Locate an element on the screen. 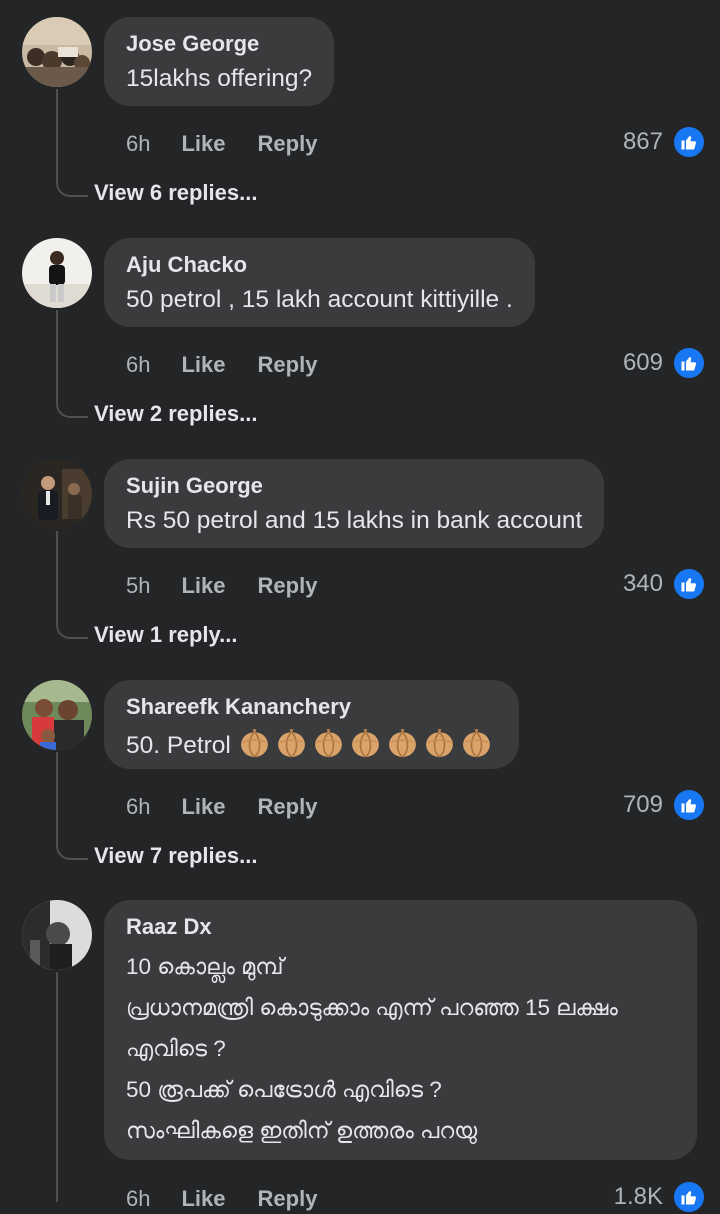 This screenshot has height=1214, width=720. reaction-summary: 709 is located at coordinates (664, 805).